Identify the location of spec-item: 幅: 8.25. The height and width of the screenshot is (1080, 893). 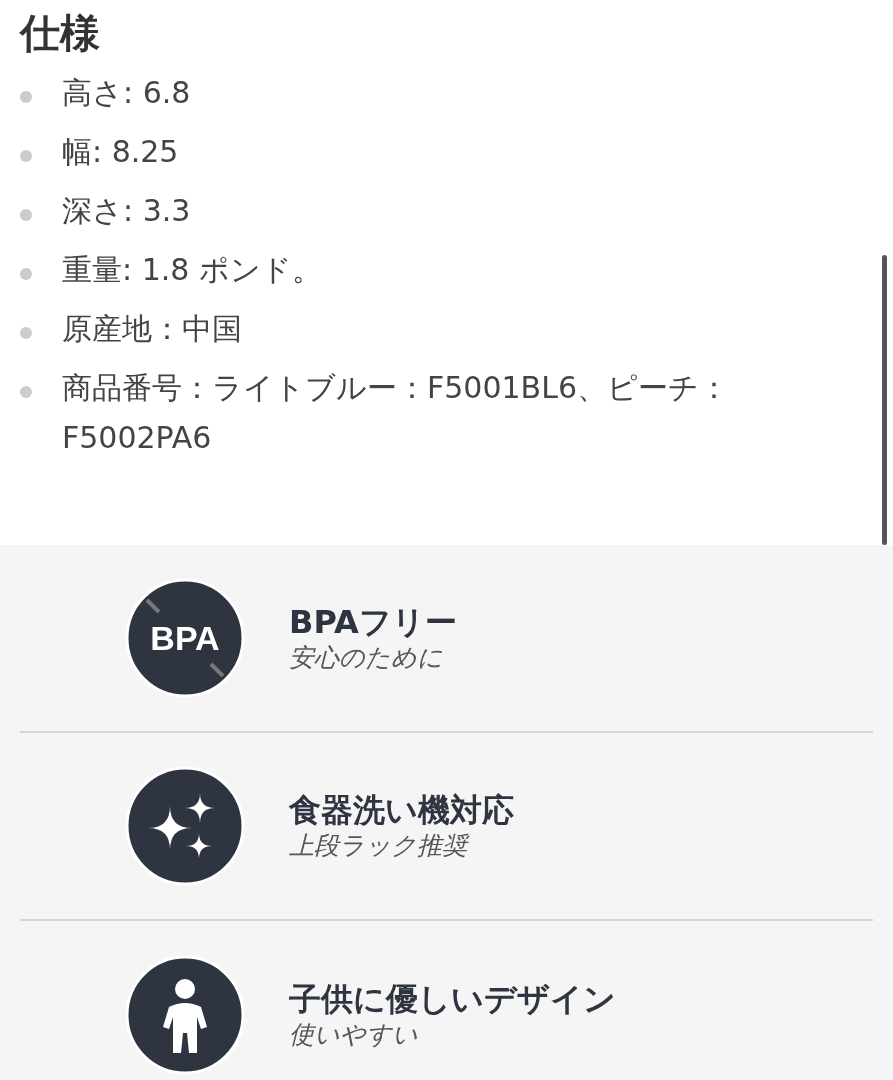
(120, 152).